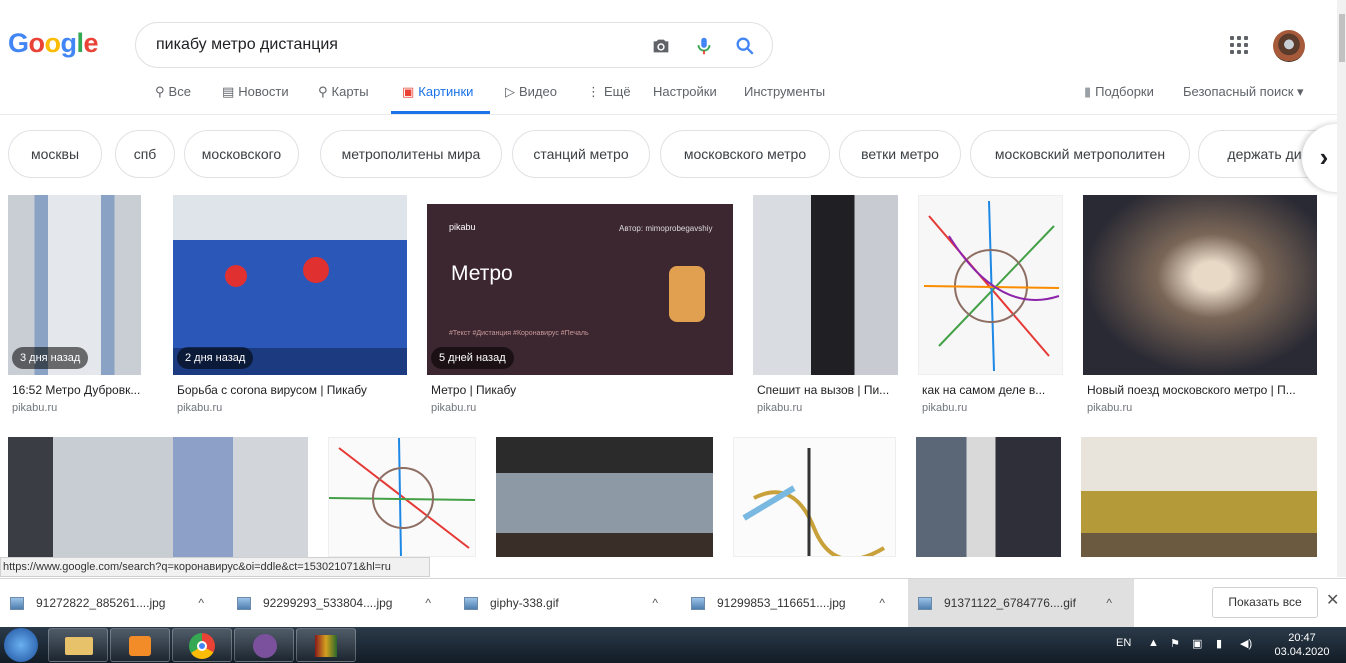 This screenshot has height=663, width=1346. What do you see at coordinates (50, 358) in the screenshot?
I see `age-badge: 3 дня назад` at bounding box center [50, 358].